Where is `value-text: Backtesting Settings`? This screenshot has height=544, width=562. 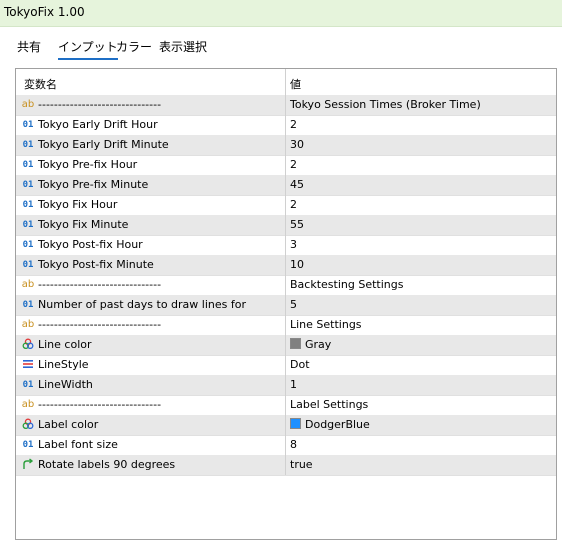 value-text: Backtesting Settings is located at coordinates (347, 284).